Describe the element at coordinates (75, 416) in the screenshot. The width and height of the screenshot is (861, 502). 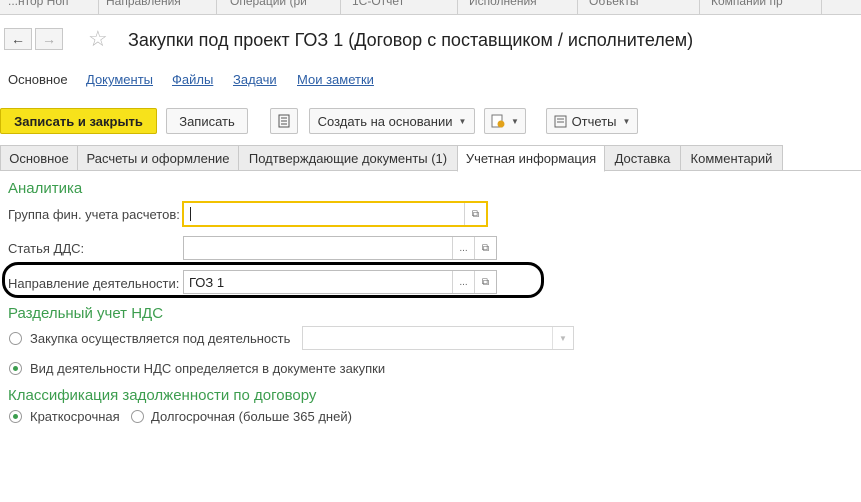
I see `debt-short-label: Краткосрочная` at that location.